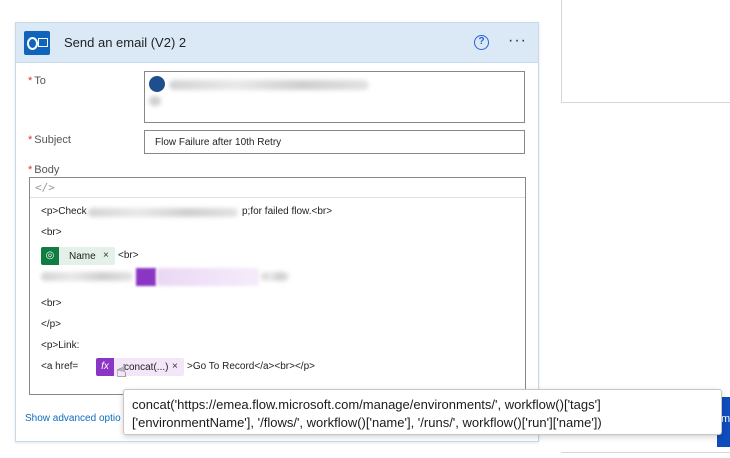 The width and height of the screenshot is (730, 458). What do you see at coordinates (37, 81) in the screenshot?
I see `to-label: * To` at bounding box center [37, 81].